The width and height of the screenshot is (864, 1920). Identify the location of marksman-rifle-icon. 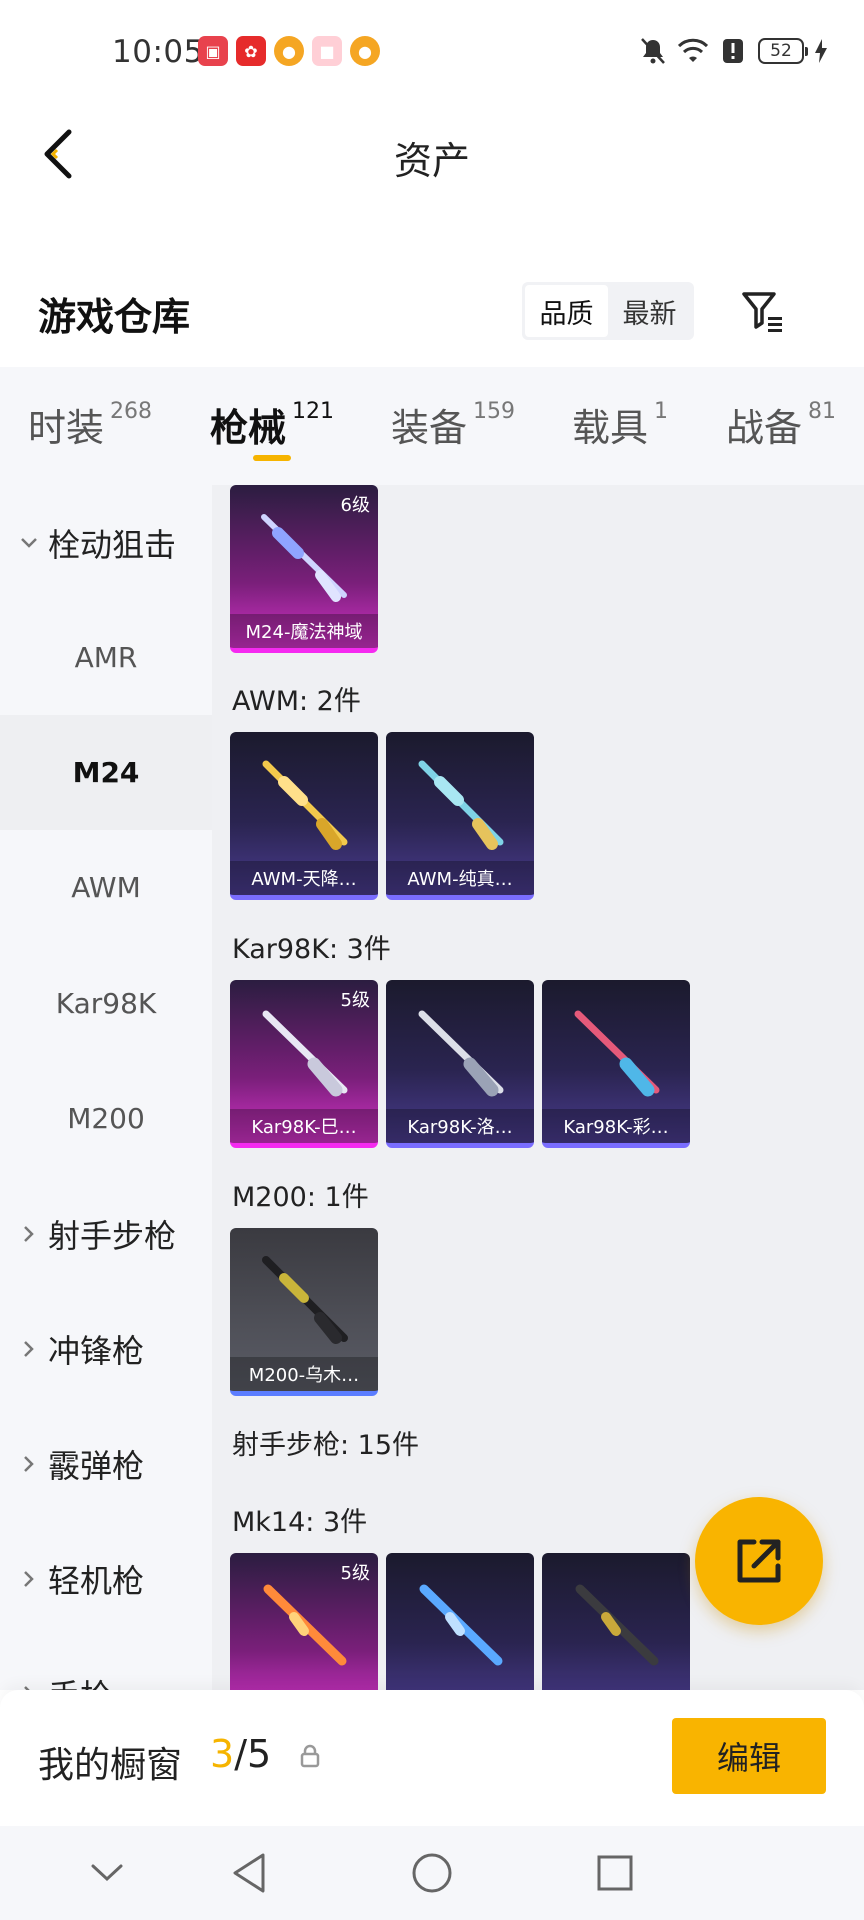
(461, 1625).